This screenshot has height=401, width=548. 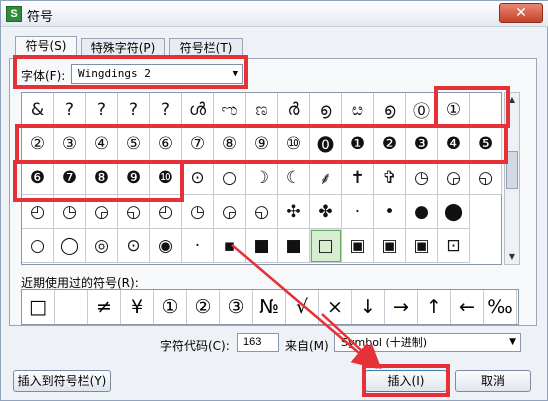 I want to click on symbol-cell: ർ, so click(x=294, y=110).